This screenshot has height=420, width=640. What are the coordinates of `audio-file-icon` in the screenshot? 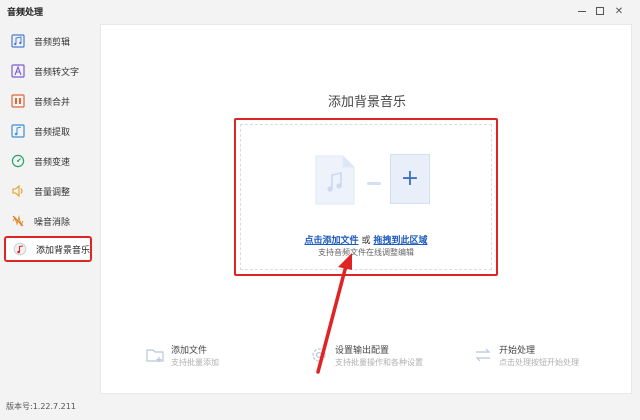 It's located at (335, 180).